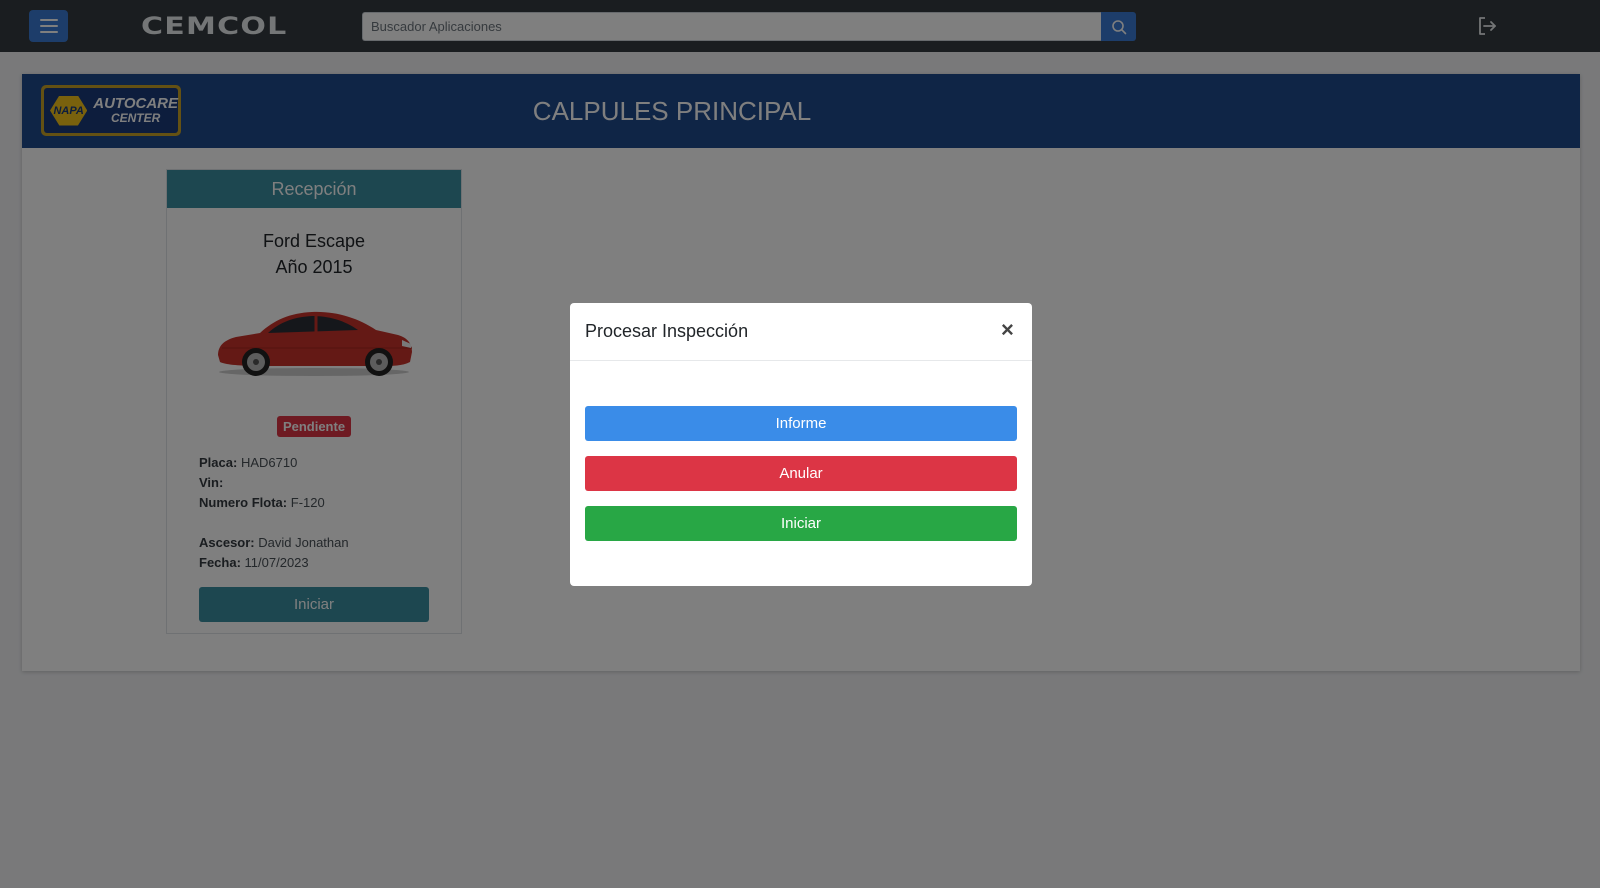 Image resolution: width=1600 pixels, height=888 pixels. What do you see at coordinates (801, 423) in the screenshot?
I see `informe-button: Informe` at bounding box center [801, 423].